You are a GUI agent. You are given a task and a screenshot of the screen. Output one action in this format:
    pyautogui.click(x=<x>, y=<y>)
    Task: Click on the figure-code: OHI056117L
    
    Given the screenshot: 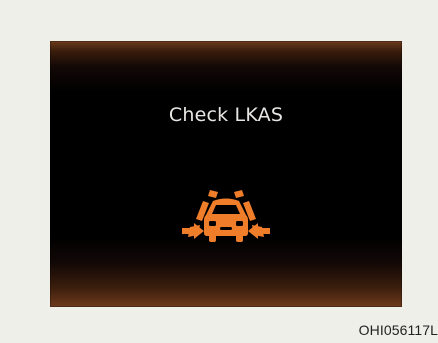 What is the action you would take?
    pyautogui.click(x=398, y=330)
    